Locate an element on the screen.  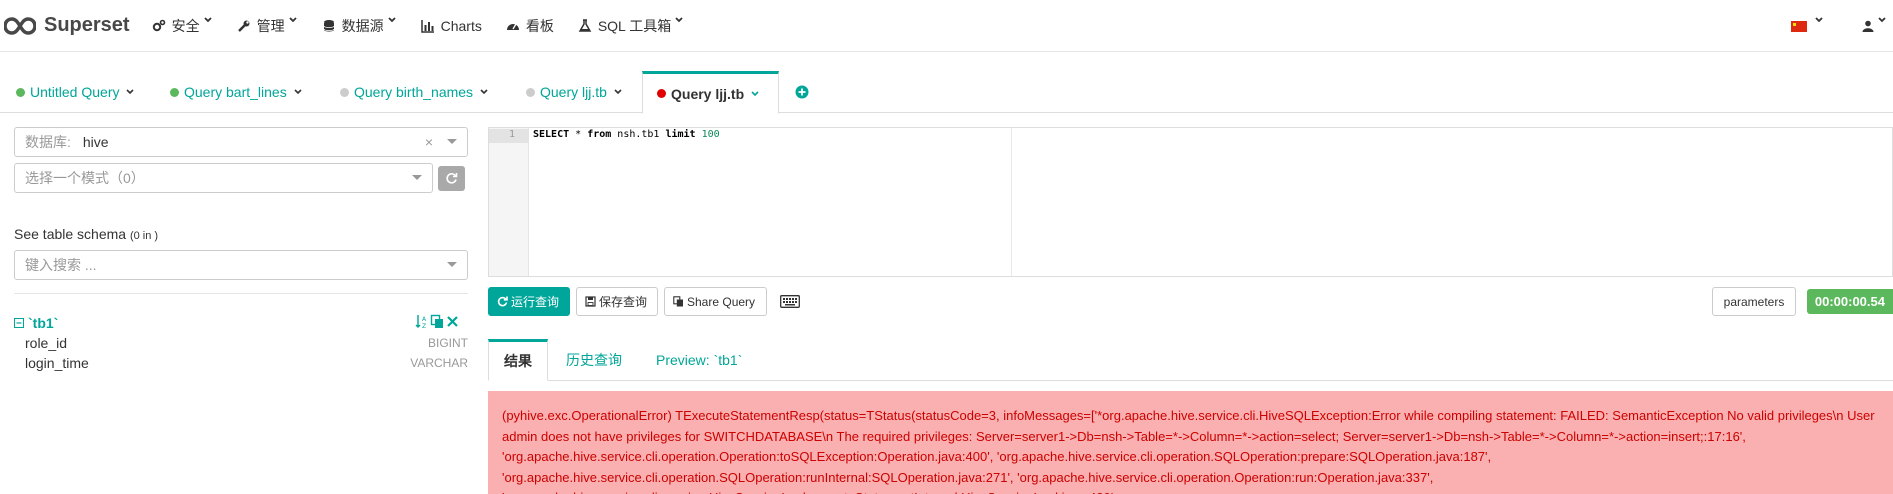
tab-label: Query ljj.tb is located at coordinates (708, 93).